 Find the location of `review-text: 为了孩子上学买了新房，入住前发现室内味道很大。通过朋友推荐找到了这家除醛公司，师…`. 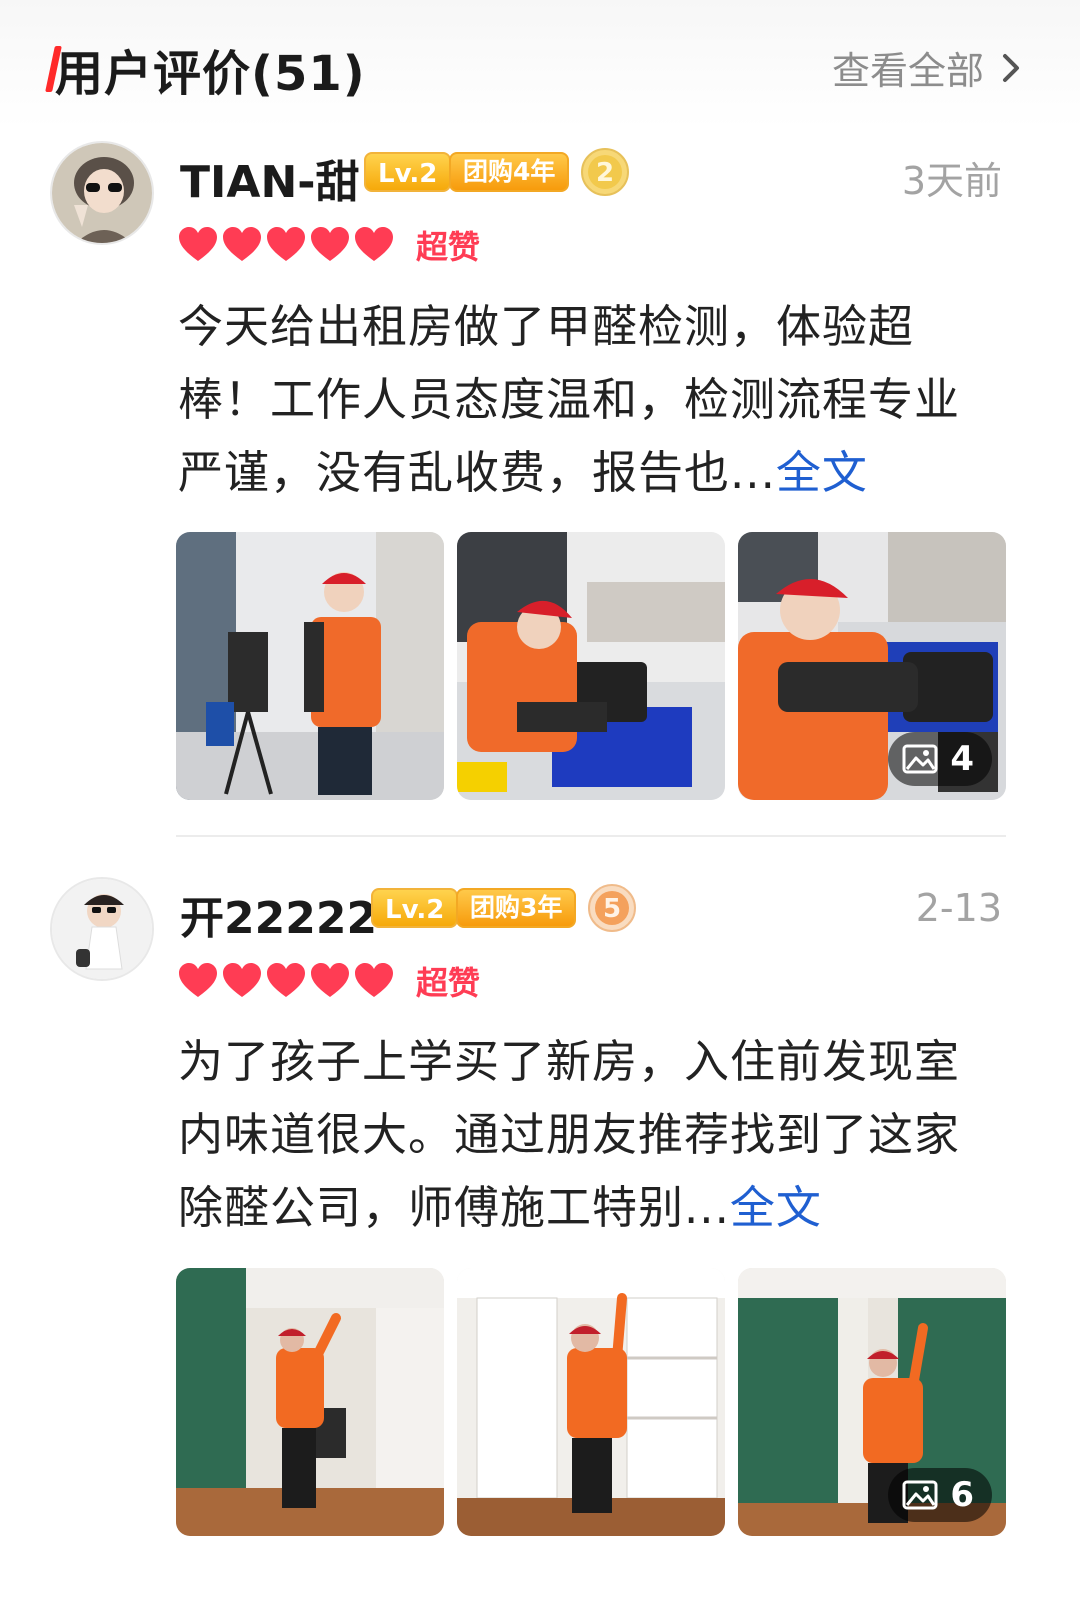

review-text: 为了孩子上学买了新房，入住前发现室内味道很大。通过朋友推荐找到了这家除醛公司，师… is located at coordinates (588, 1134).